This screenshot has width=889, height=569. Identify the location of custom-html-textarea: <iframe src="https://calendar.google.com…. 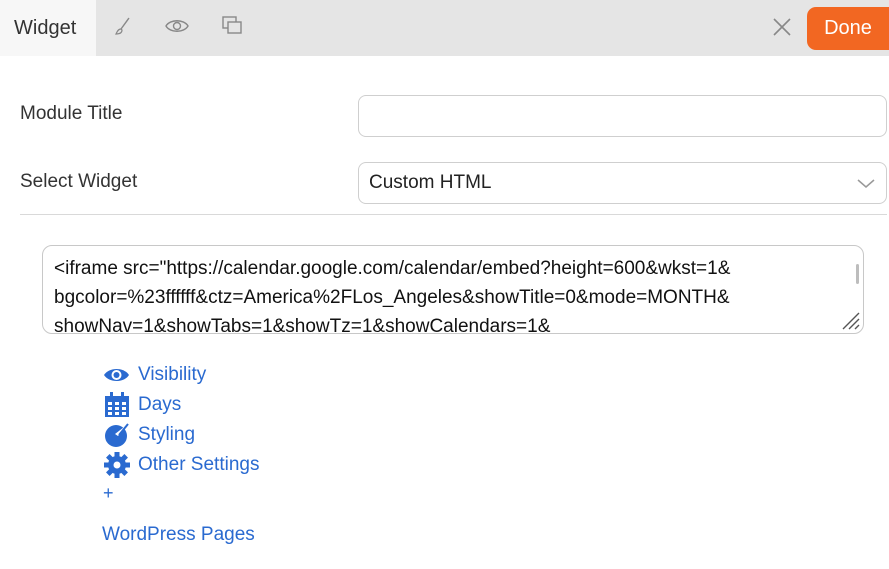
(453, 289).